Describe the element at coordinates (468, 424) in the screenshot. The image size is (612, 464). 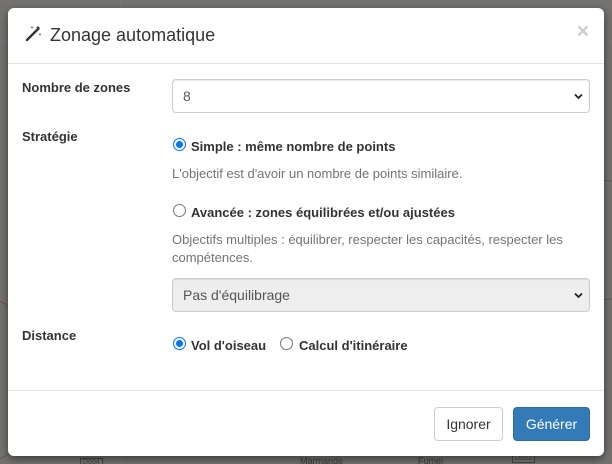
I see `ignore-button: Ignorer` at that location.